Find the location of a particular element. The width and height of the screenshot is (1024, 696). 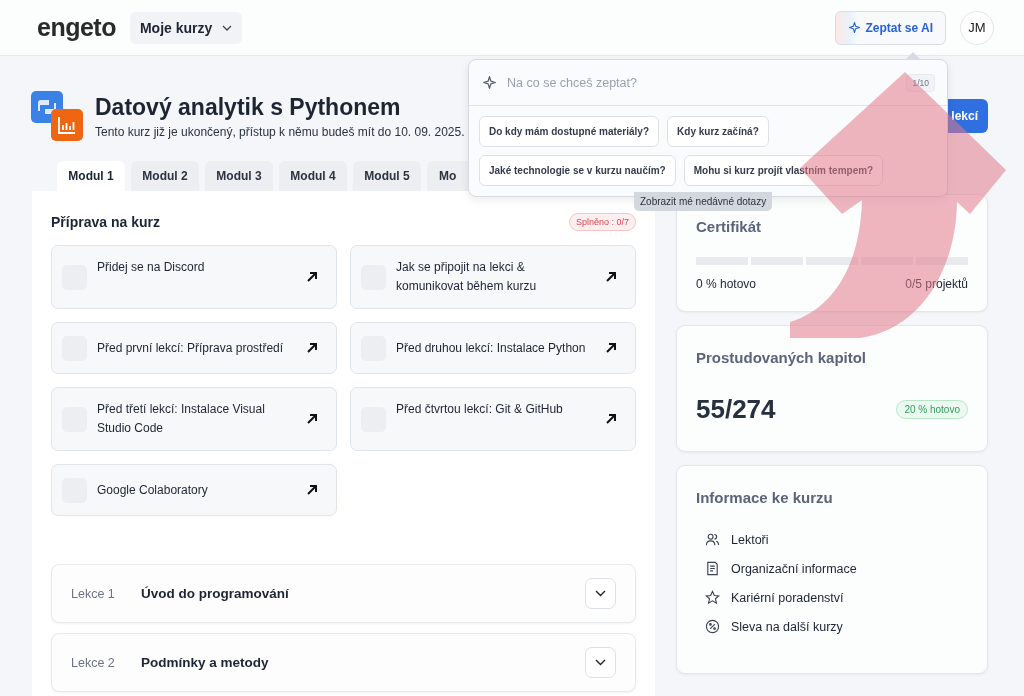

course-notice: Tento kurz již je ukončený, přístup k němu budeš mít do 10. 09. 2025. is located at coordinates (280, 131).